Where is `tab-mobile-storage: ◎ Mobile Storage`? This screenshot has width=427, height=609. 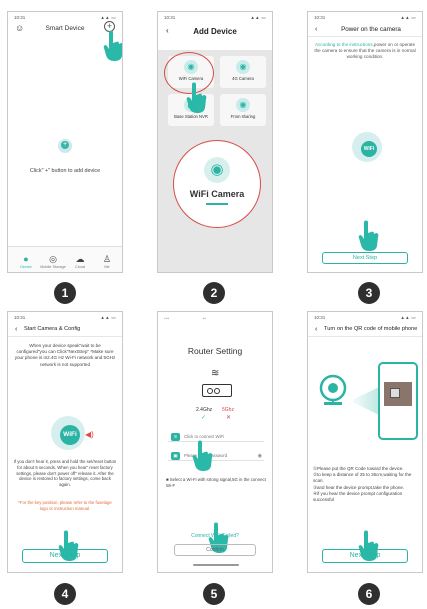
tab-mobile-storage: ◎ Mobile Storage is located at coordinates (53, 261).